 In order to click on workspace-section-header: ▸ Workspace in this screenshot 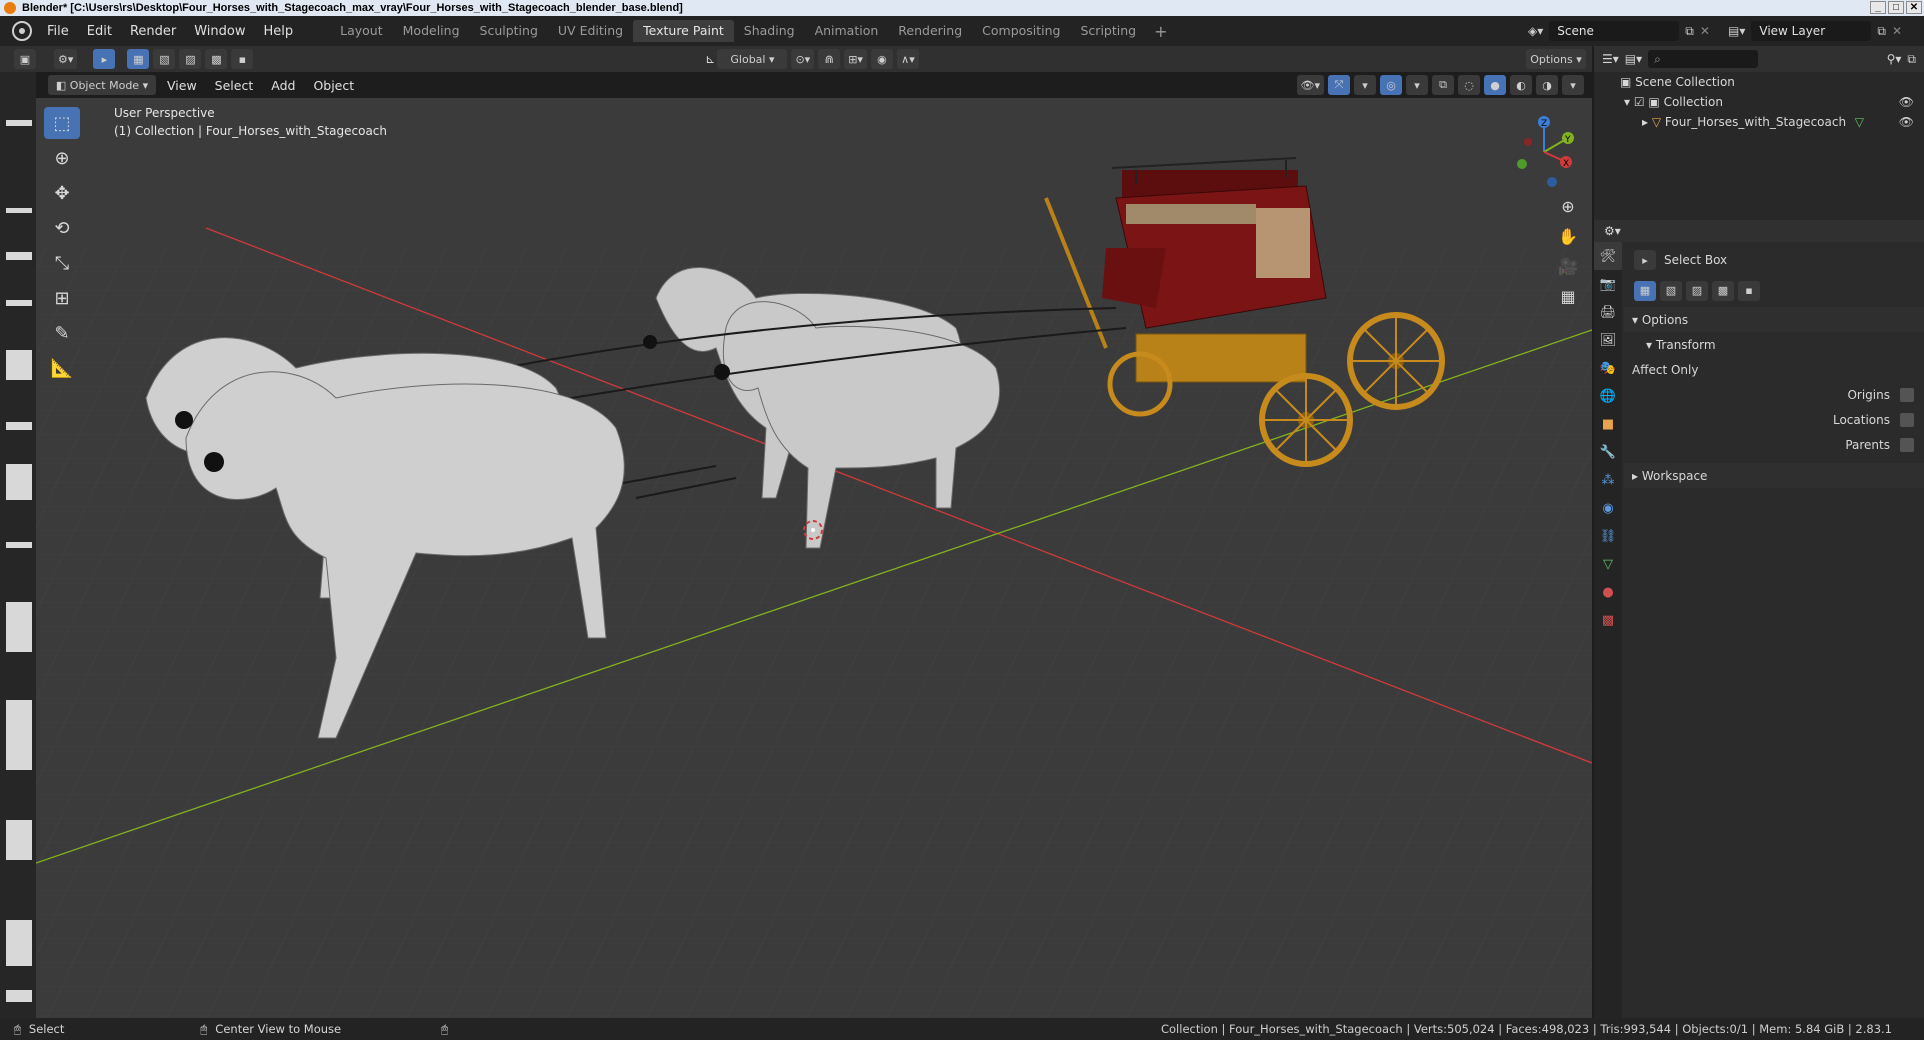, I will do `click(1774, 475)`.